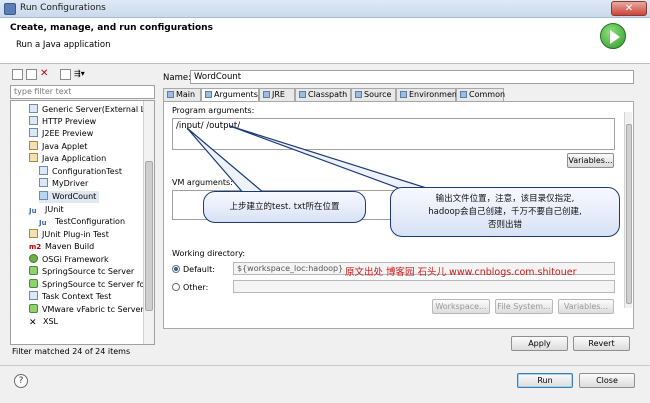 This screenshot has width=650, height=403. Describe the element at coordinates (545, 380) in the screenshot. I see `run-button: Run` at that location.